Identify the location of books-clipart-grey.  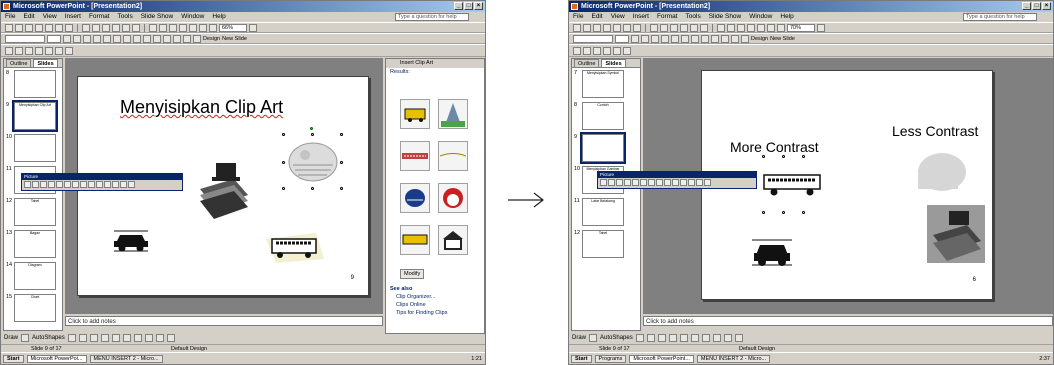
(956, 234).